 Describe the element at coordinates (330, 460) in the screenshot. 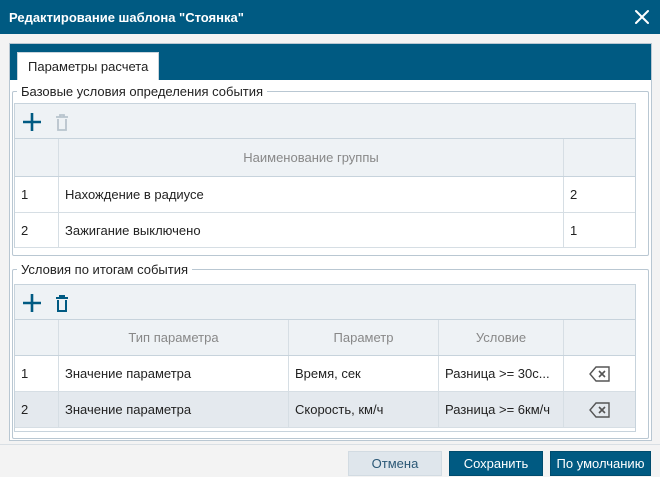

I see `dialog-footer: Отмена Сохранить По умолчанию` at that location.